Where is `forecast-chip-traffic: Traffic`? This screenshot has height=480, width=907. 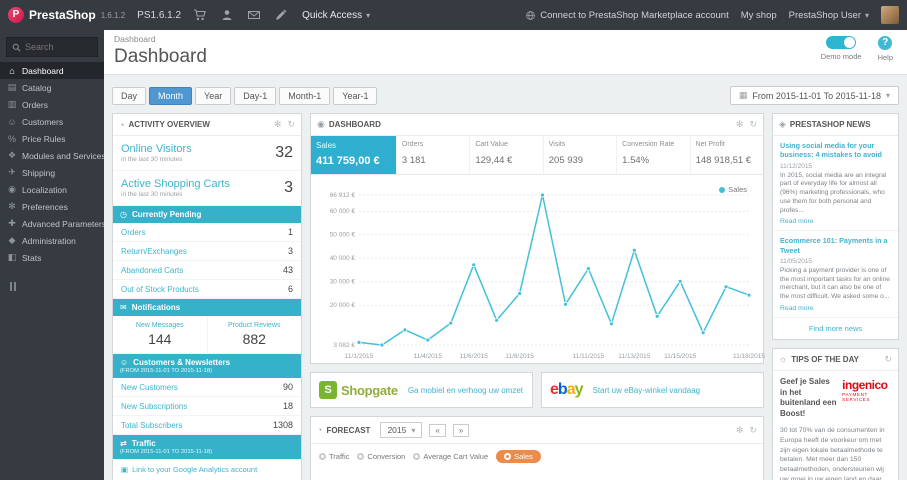
forecast-chip-traffic: Traffic is located at coordinates (334, 456).